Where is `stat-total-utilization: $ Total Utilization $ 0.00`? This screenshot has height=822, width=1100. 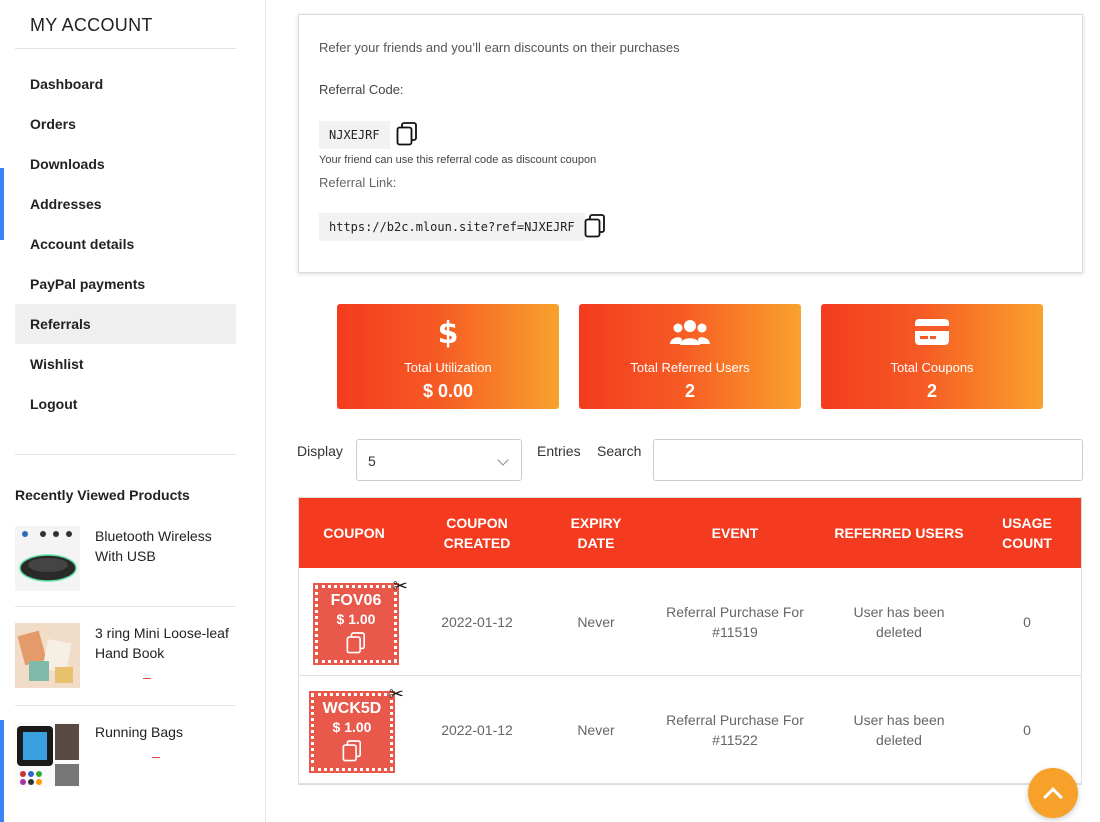
stat-total-utilization: $ Total Utilization $ 0.00 is located at coordinates (448, 356).